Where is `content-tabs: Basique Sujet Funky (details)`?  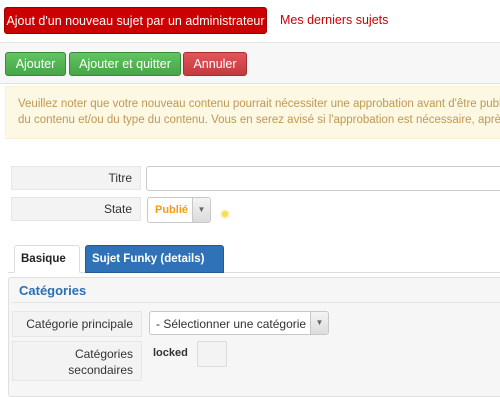 content-tabs: Basique Sujet Funky (details) is located at coordinates (254, 259).